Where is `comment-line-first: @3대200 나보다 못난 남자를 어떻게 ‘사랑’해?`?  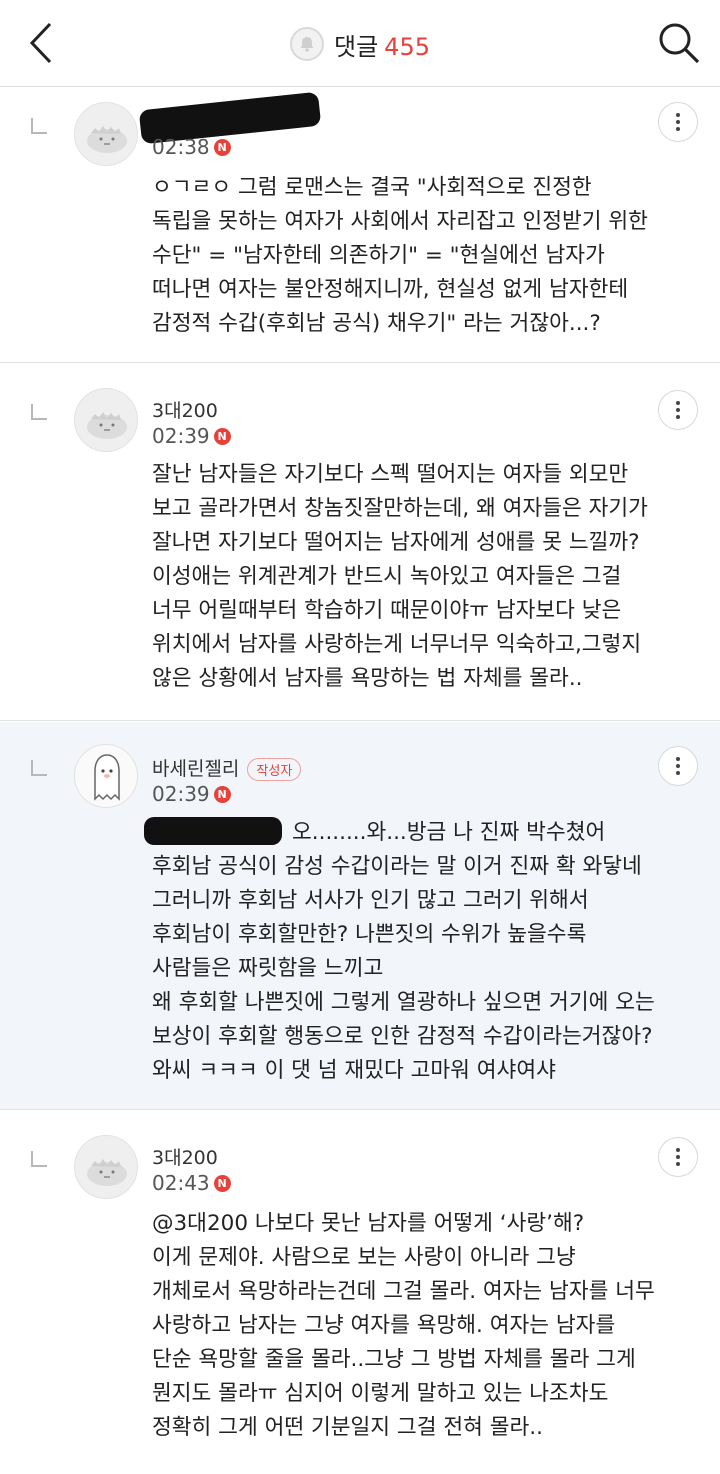 comment-line-first: @3대200 나보다 못난 남자를 어떻게 ‘사랑’해? is located at coordinates (427, 1224).